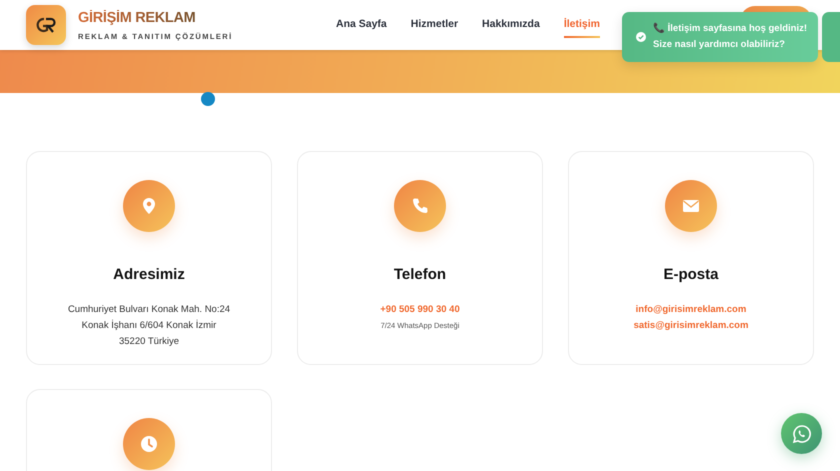  I want to click on card-title: E-posta, so click(690, 275).